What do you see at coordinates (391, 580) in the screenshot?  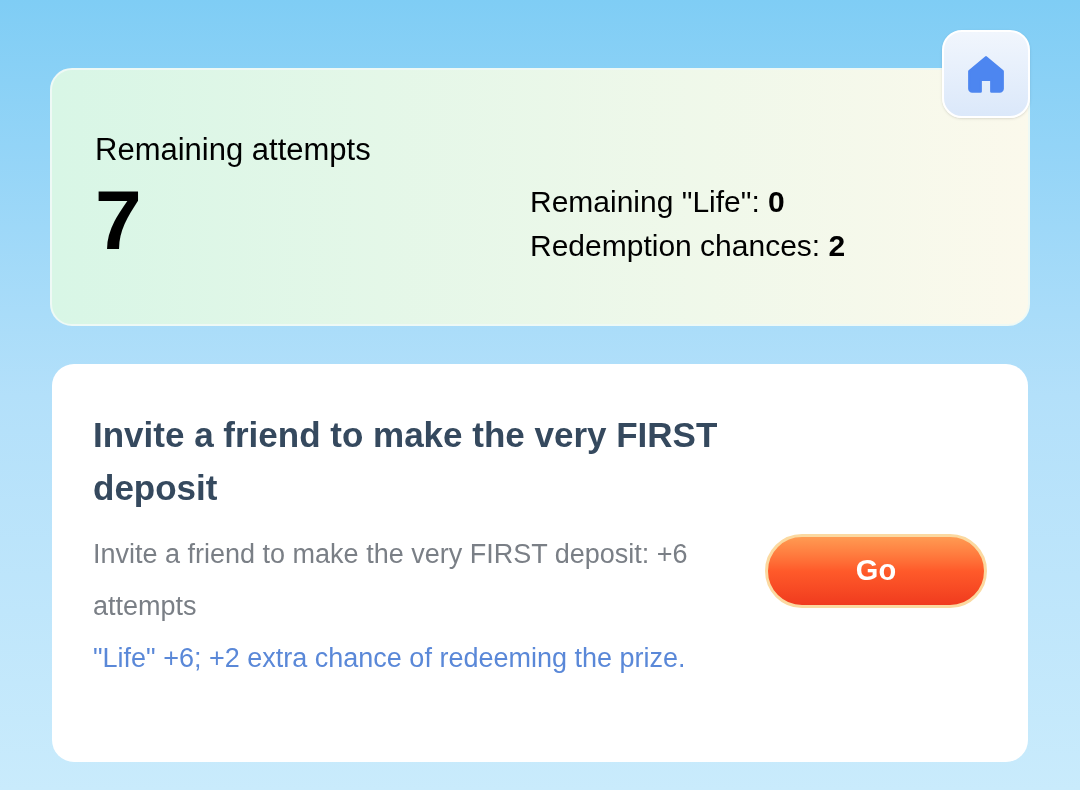 I see `task-description: Invite a friend to make the very FIRST deposit: +6 attempts` at bounding box center [391, 580].